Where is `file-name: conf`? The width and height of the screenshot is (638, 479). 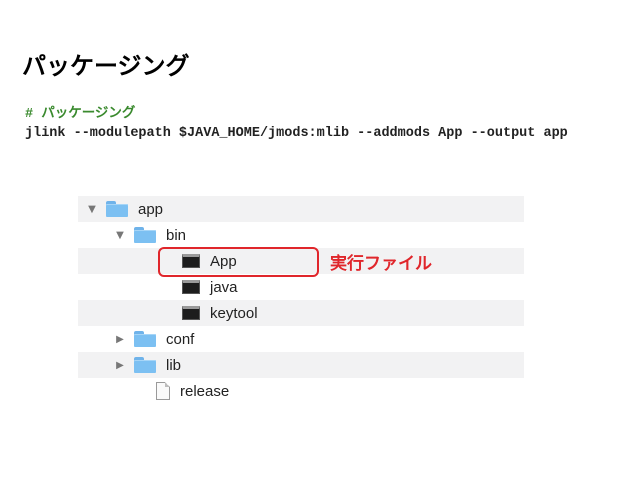 file-name: conf is located at coordinates (180, 339).